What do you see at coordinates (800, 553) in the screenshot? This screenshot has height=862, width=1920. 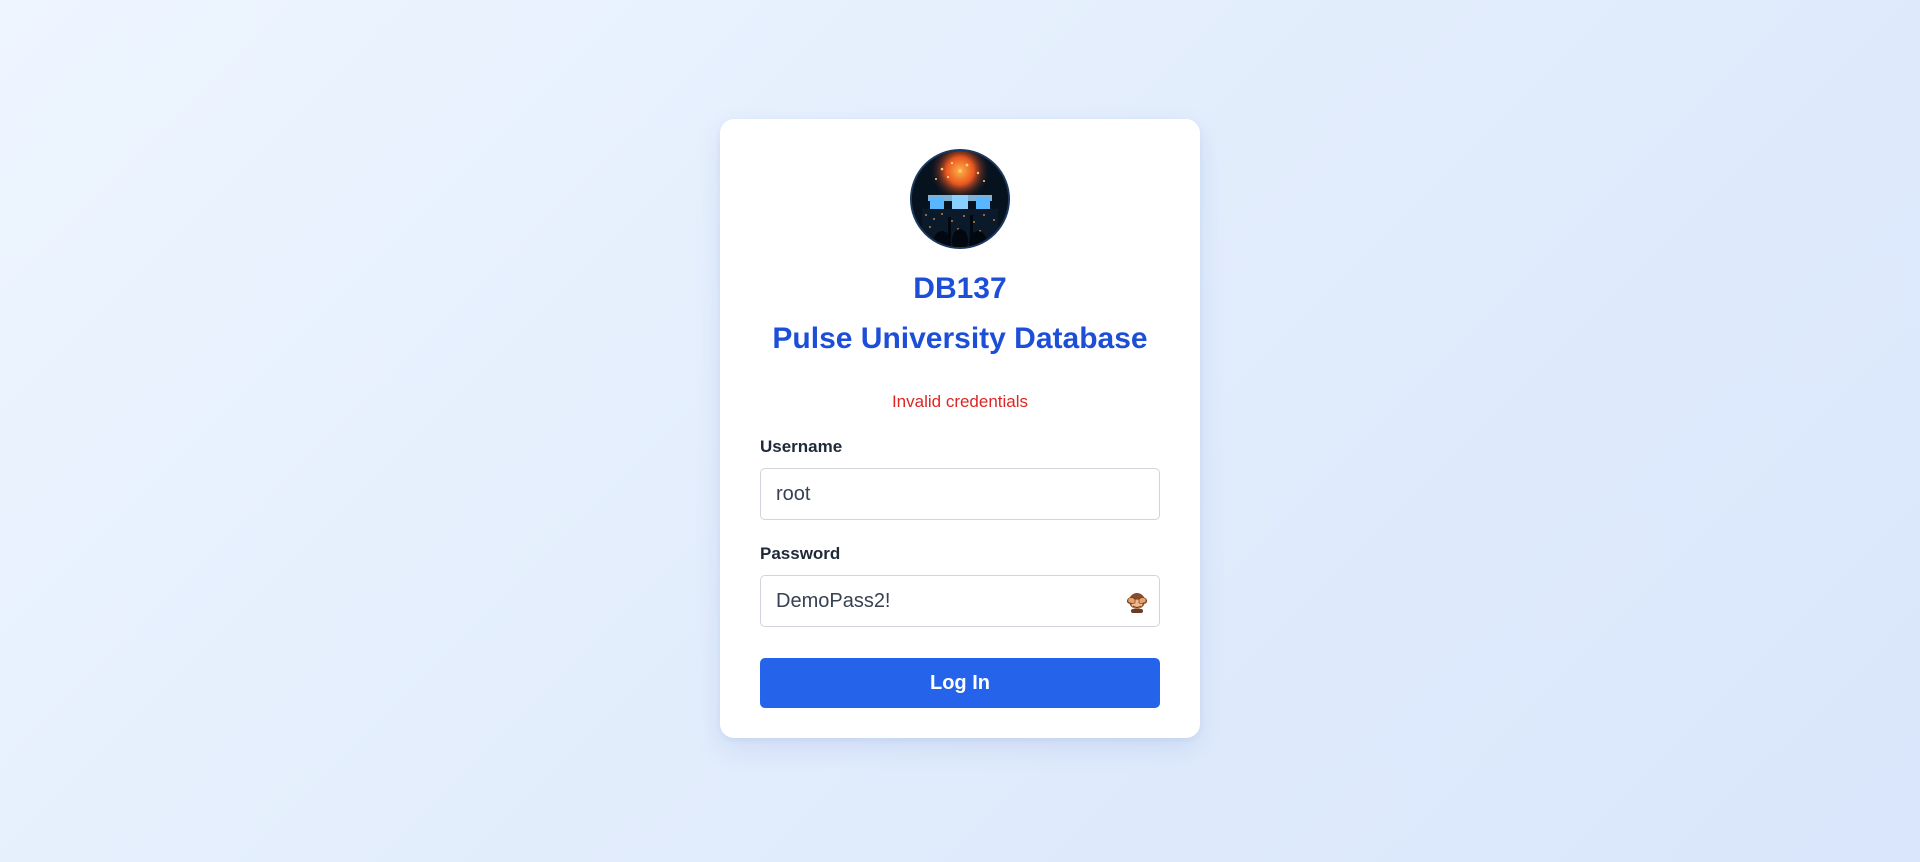 I see `password-label: Password` at bounding box center [800, 553].